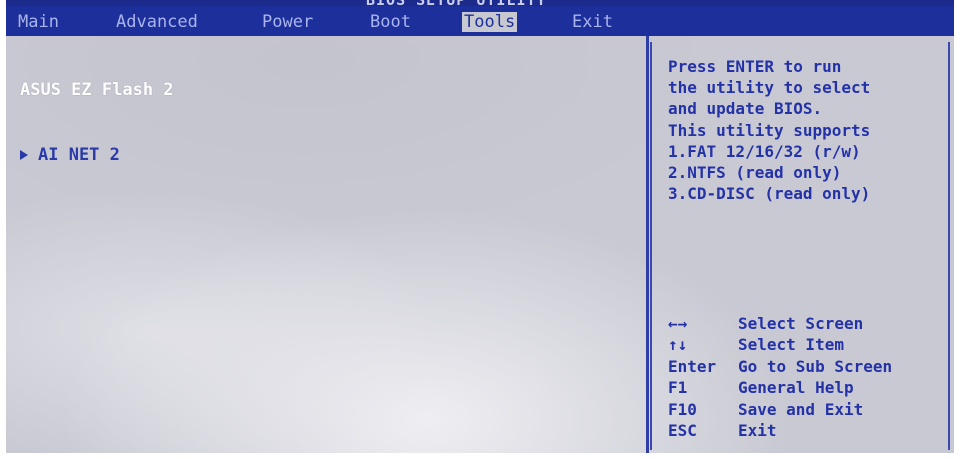 The height and width of the screenshot is (459, 960). What do you see at coordinates (678, 387) in the screenshot?
I see `key-f1: F1` at bounding box center [678, 387].